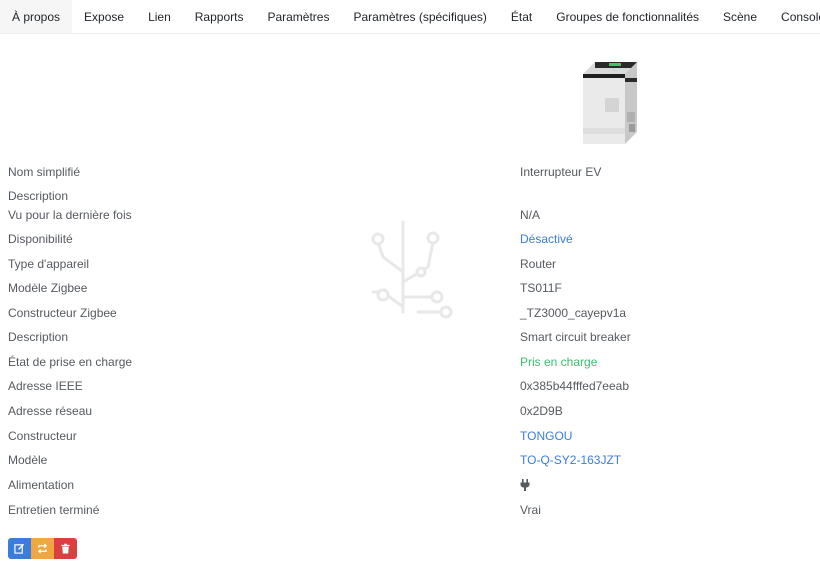 The width and height of the screenshot is (820, 564). I want to click on tab-reporting: Rapports, so click(219, 16).